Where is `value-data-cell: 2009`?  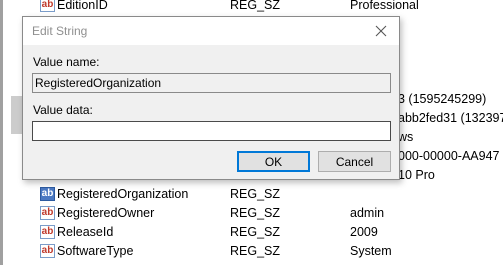 value-data-cell: 2009 is located at coordinates (364, 232).